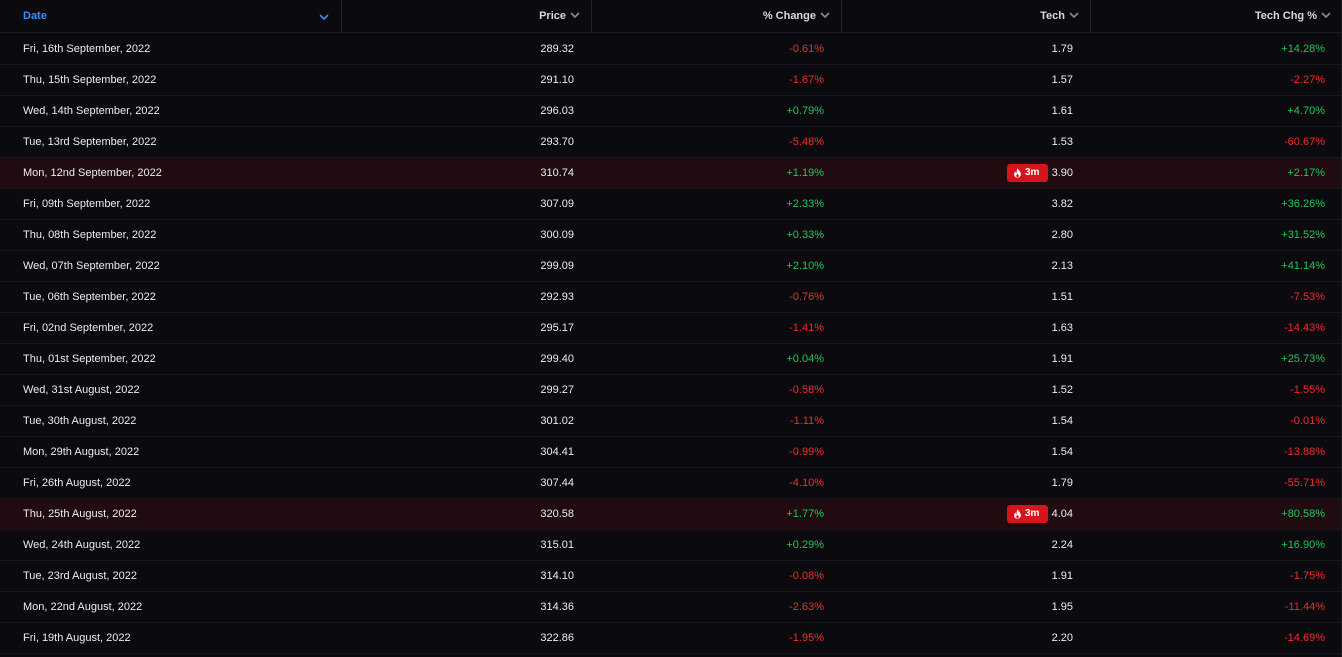 The height and width of the screenshot is (657, 1342). Describe the element at coordinates (805, 111) in the screenshot. I see `cell-change: +0.79%` at that location.